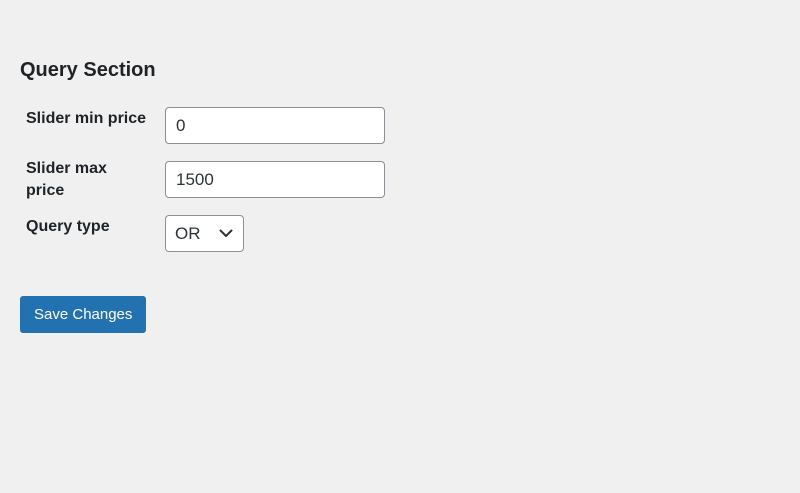 The height and width of the screenshot is (493, 800). I want to click on chevron-down-icon, so click(226, 234).